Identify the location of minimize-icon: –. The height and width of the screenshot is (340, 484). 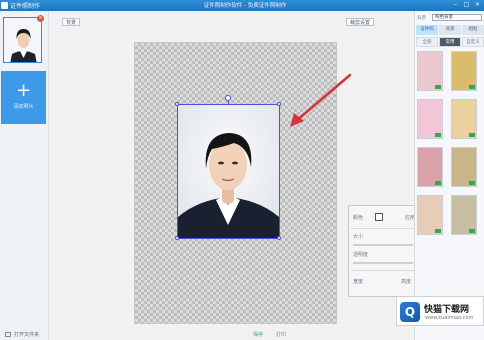
(455, 5).